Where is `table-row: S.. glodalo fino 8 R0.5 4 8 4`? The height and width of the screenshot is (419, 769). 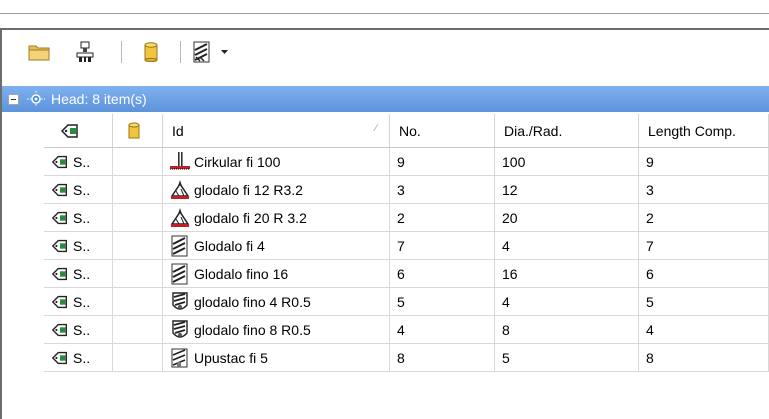 table-row: S.. glodalo fino 8 R0.5 4 8 4 is located at coordinates (385, 330).